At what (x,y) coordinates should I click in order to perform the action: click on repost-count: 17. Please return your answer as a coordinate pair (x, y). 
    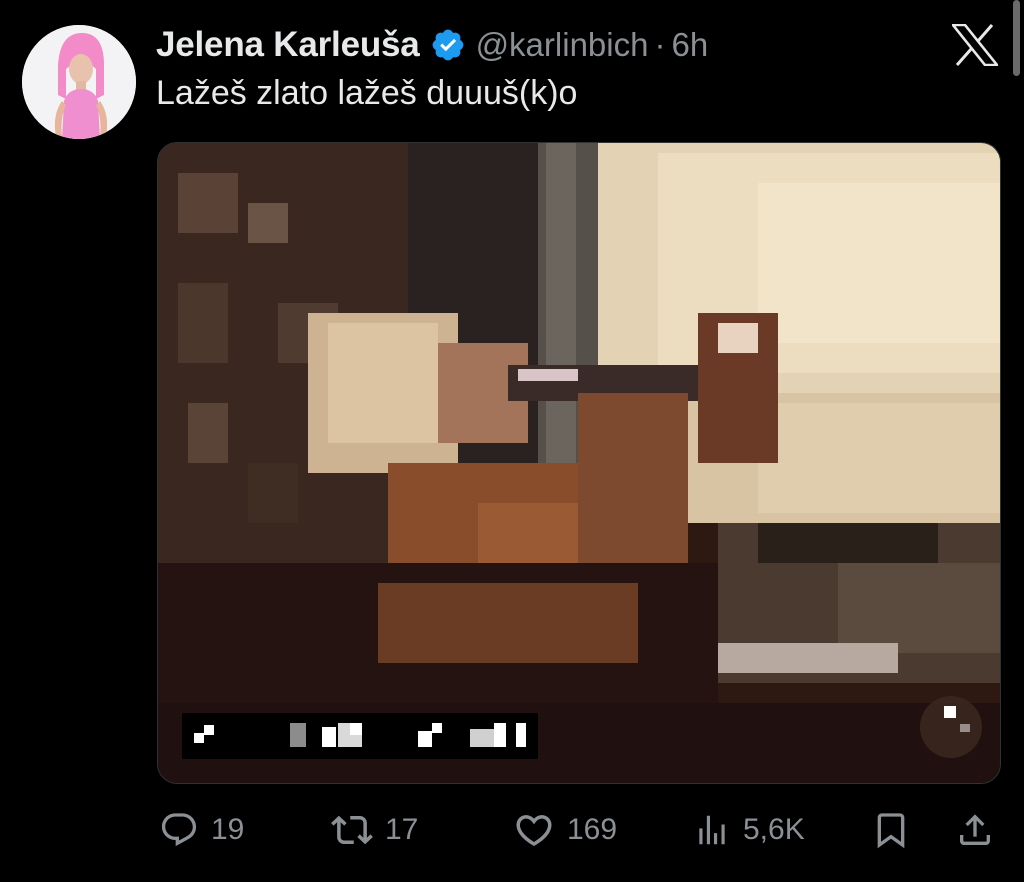
    Looking at the image, I should click on (402, 829).